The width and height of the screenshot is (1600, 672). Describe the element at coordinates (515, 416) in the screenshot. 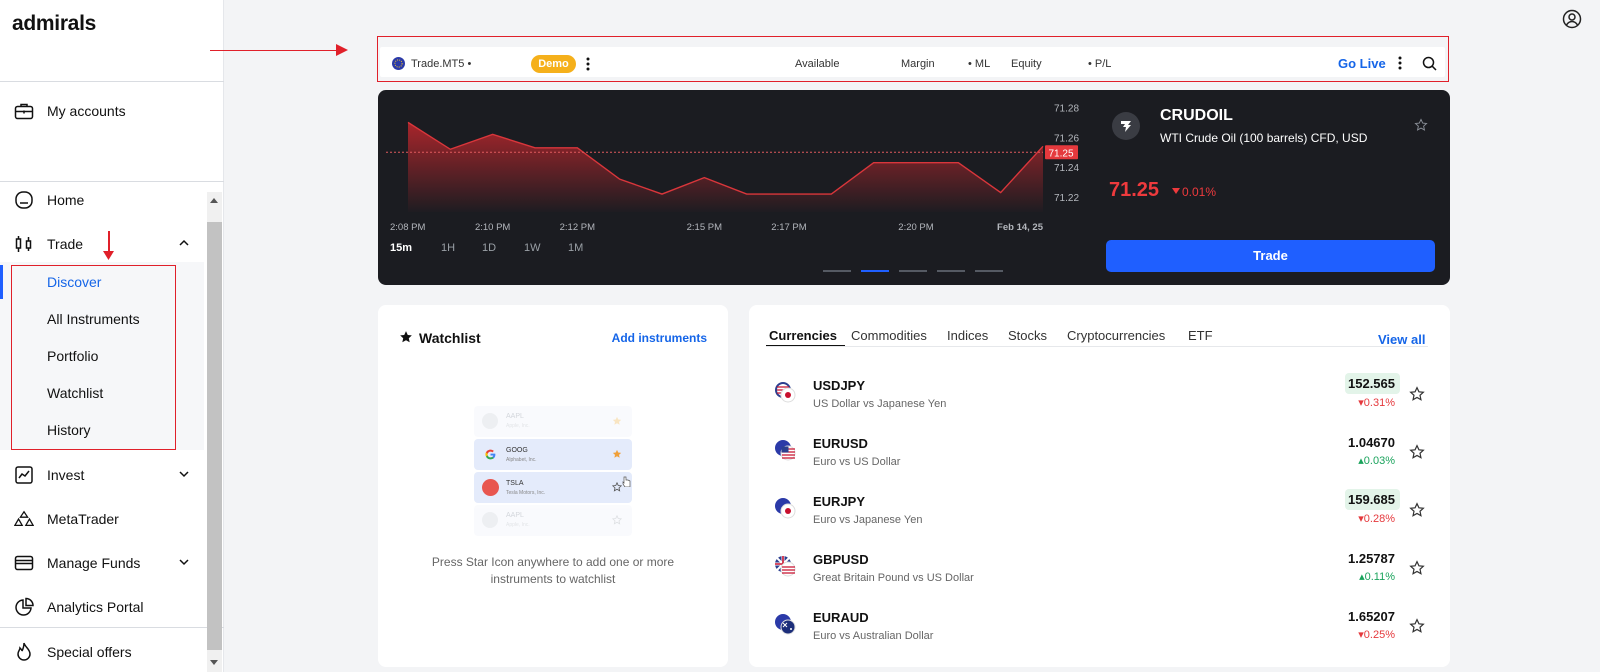

I see `preview-ticker: AAPL` at that location.